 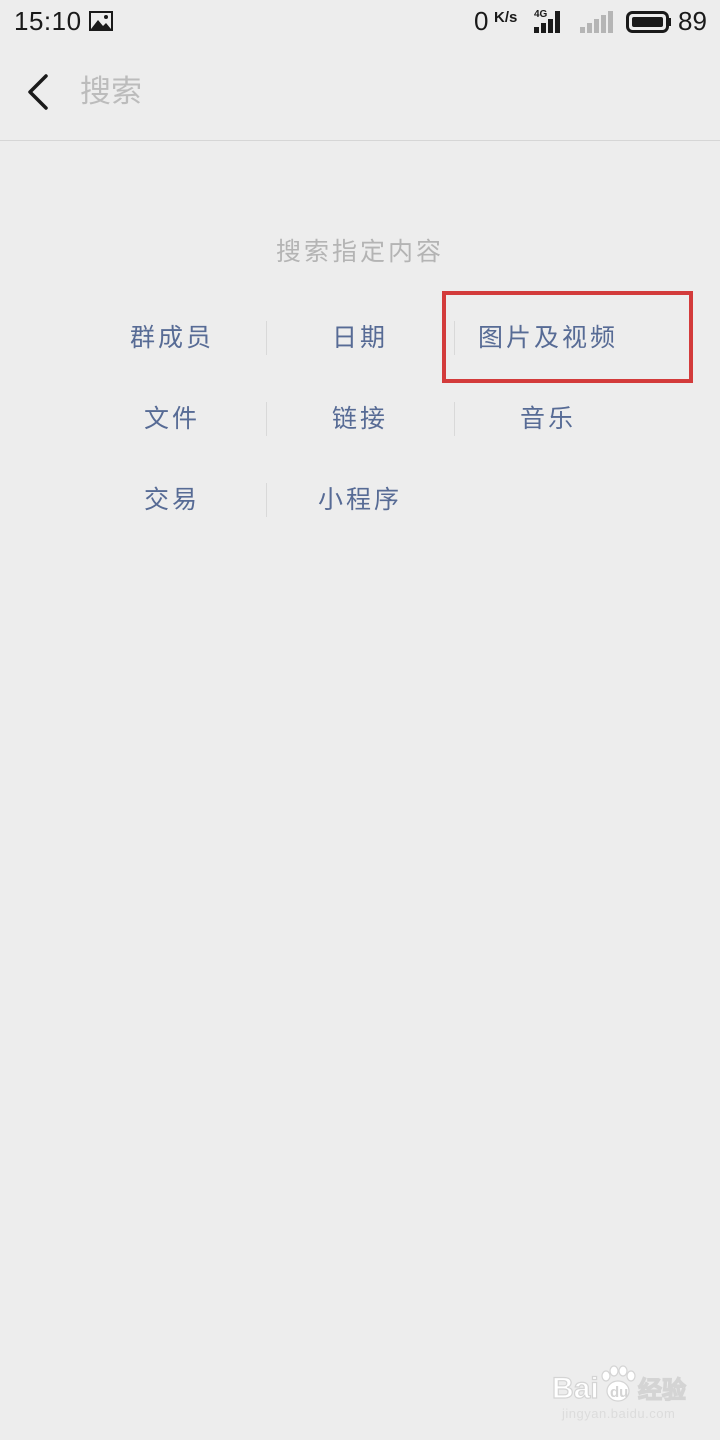 I want to click on baidu-jingyan-watermark: Bai du 经验 jingyan.baidu.com, so click(x=632, y=1396).